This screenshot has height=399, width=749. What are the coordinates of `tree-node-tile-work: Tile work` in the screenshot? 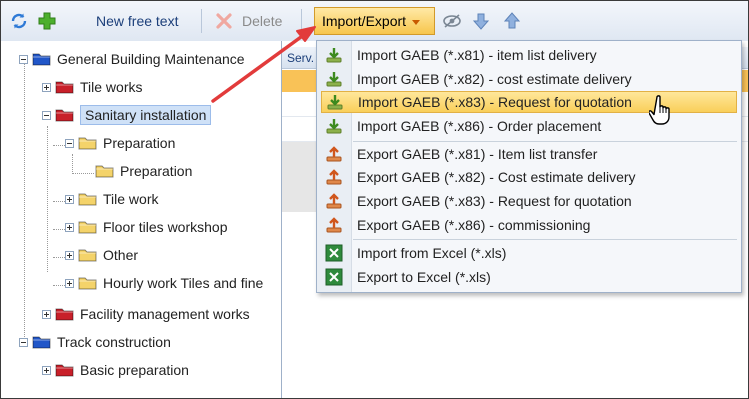 It's located at (112, 199).